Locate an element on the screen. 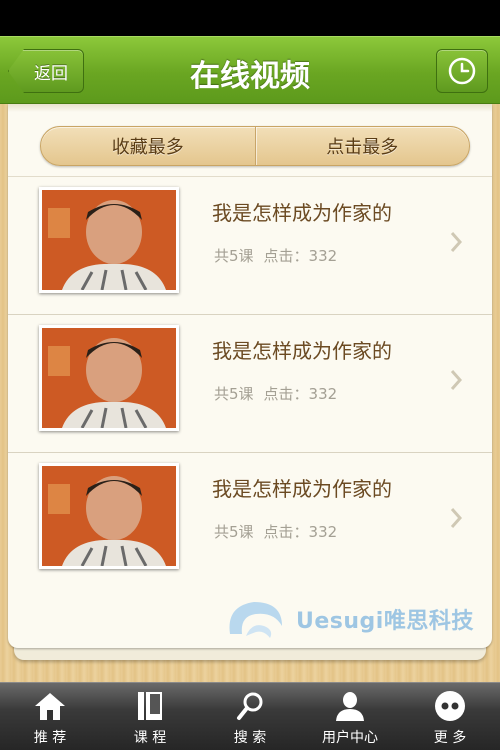 The width and height of the screenshot is (500, 750). home-icon is located at coordinates (50, 706).